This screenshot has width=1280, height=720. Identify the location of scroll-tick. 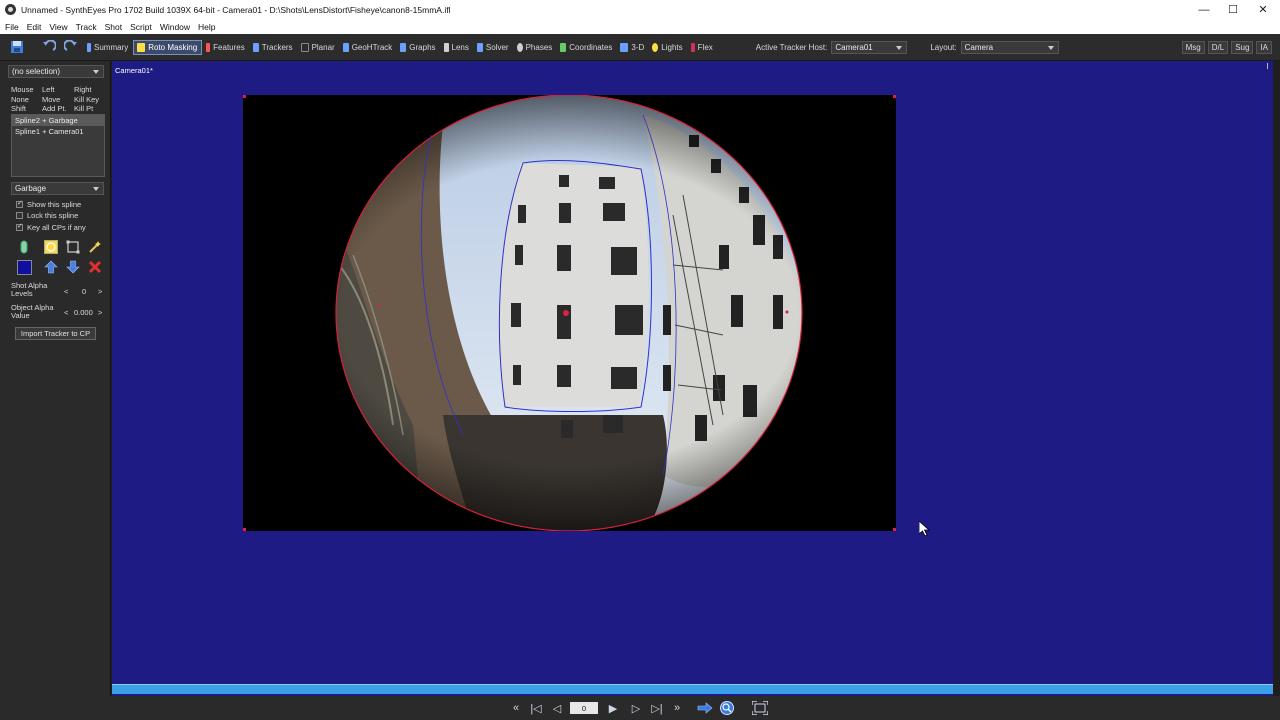
(1267, 66).